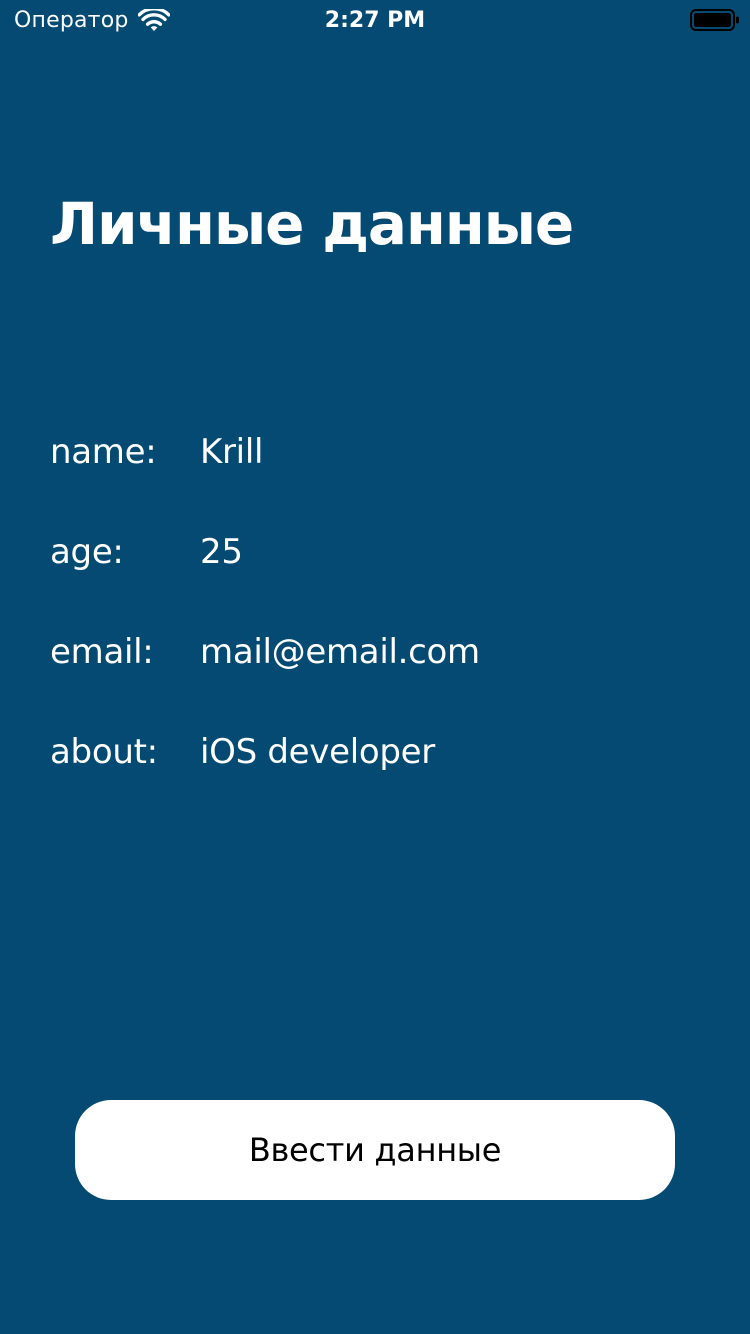 This screenshot has height=1334, width=750. I want to click on field-value-email: mail@email.com, so click(340, 652).